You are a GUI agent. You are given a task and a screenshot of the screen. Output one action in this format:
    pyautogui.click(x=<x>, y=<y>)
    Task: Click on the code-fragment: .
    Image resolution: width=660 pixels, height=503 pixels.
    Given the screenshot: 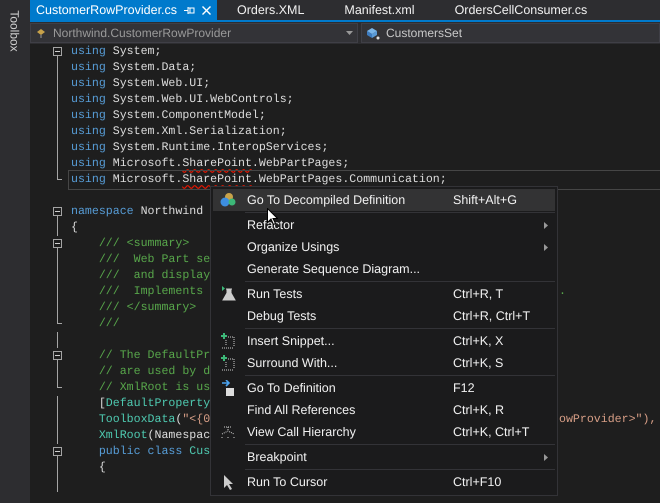 What is the action you would take?
    pyautogui.click(x=562, y=292)
    